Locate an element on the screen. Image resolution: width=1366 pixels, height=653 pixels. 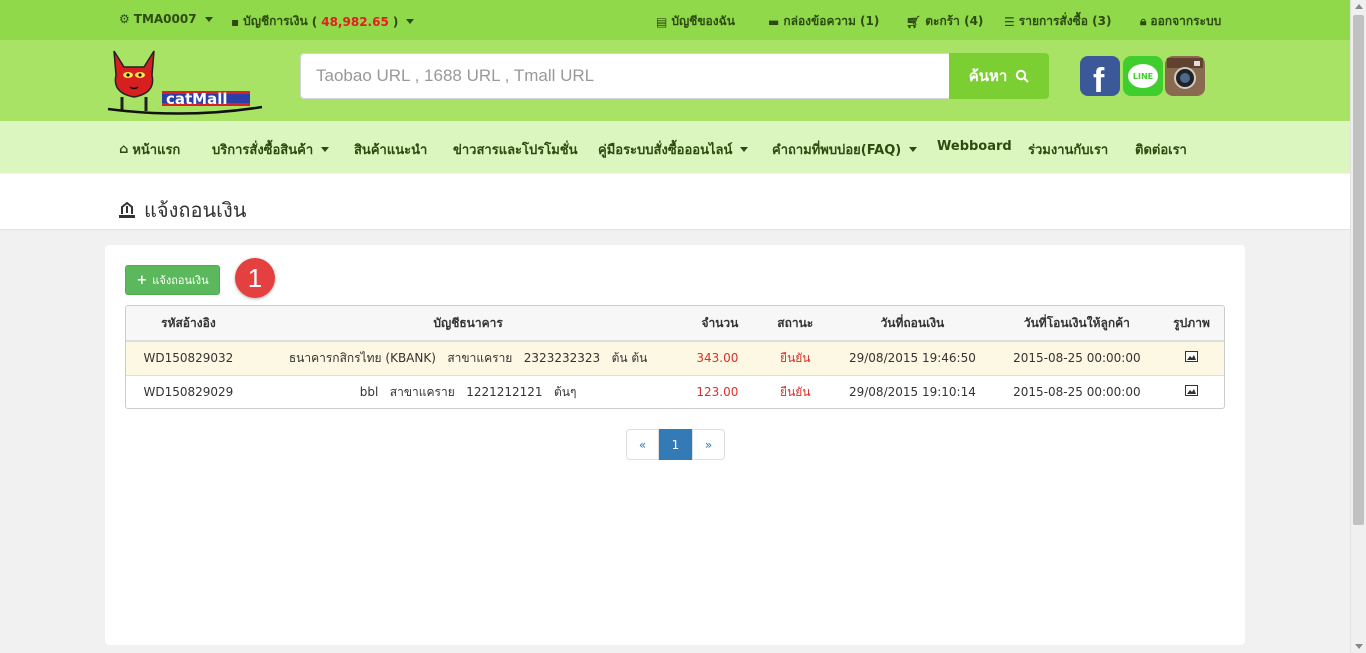
facebook-icon: f is located at coordinates (1100, 78).